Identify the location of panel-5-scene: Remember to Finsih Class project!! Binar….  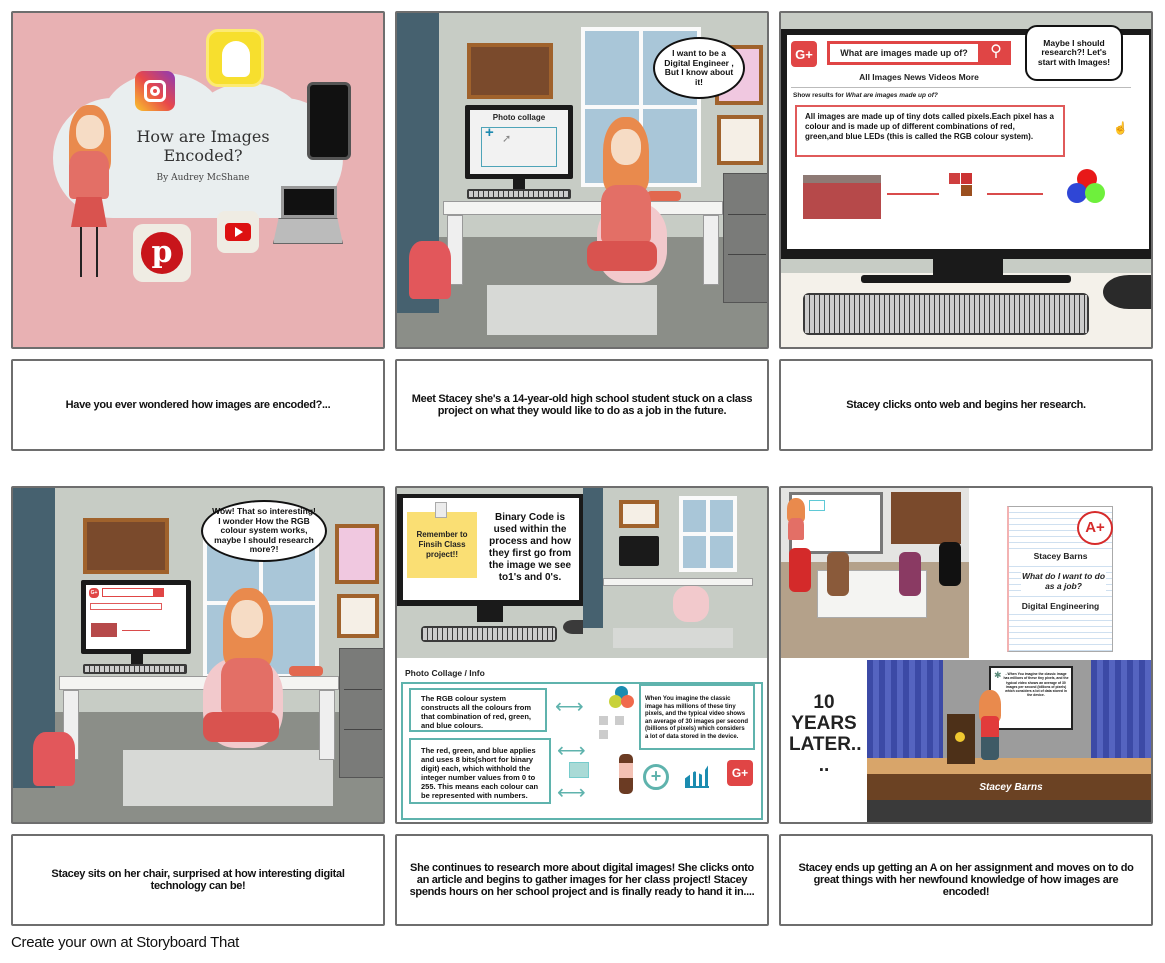
(582, 655).